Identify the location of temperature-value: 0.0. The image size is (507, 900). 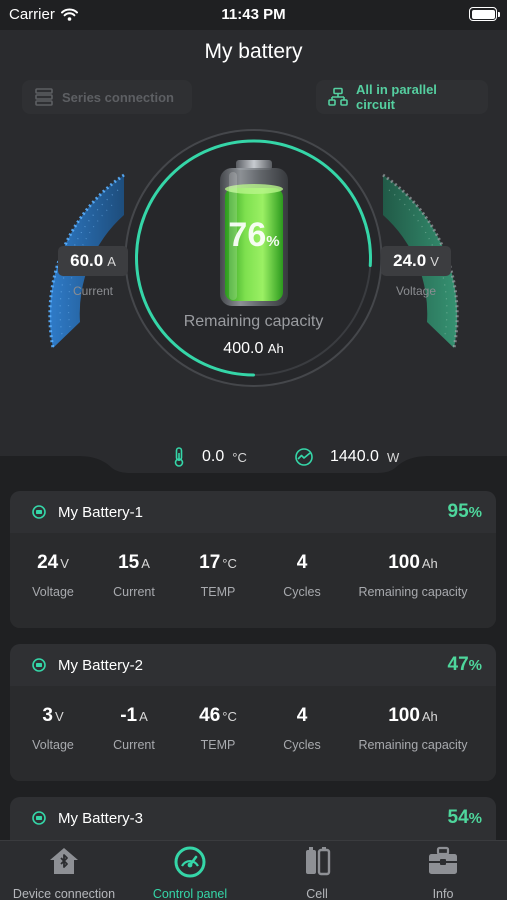
(213, 456).